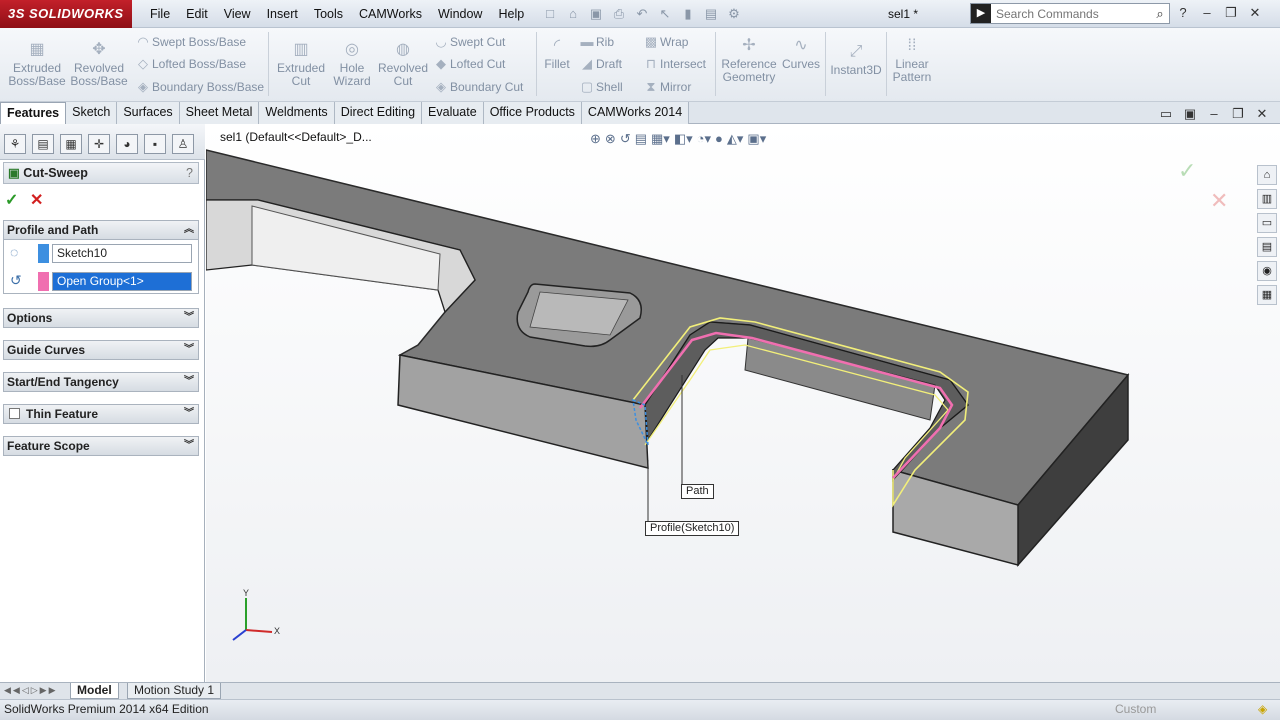 The image size is (1280, 720). What do you see at coordinates (1238, 114) in the screenshot?
I see `doc-restore-icon: ❐` at bounding box center [1238, 114].